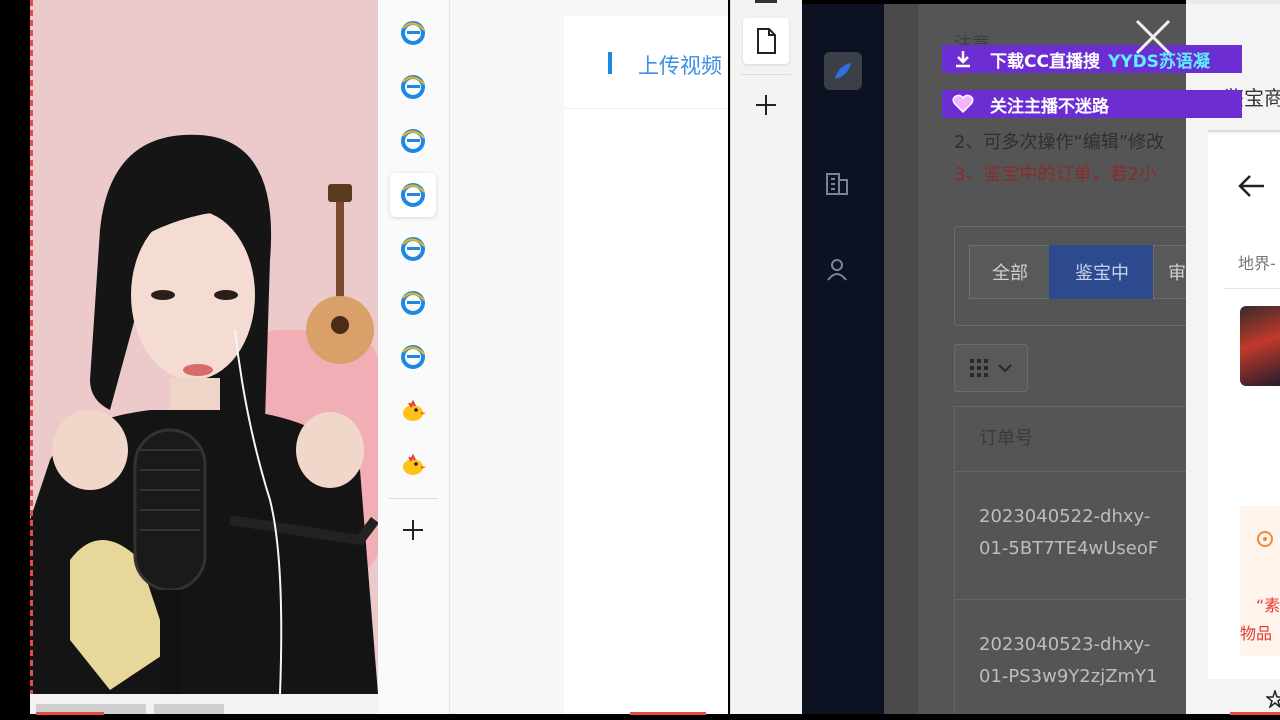  I want to click on follow-streamer-banner: 关注主播不迷路, so click(1092, 104).